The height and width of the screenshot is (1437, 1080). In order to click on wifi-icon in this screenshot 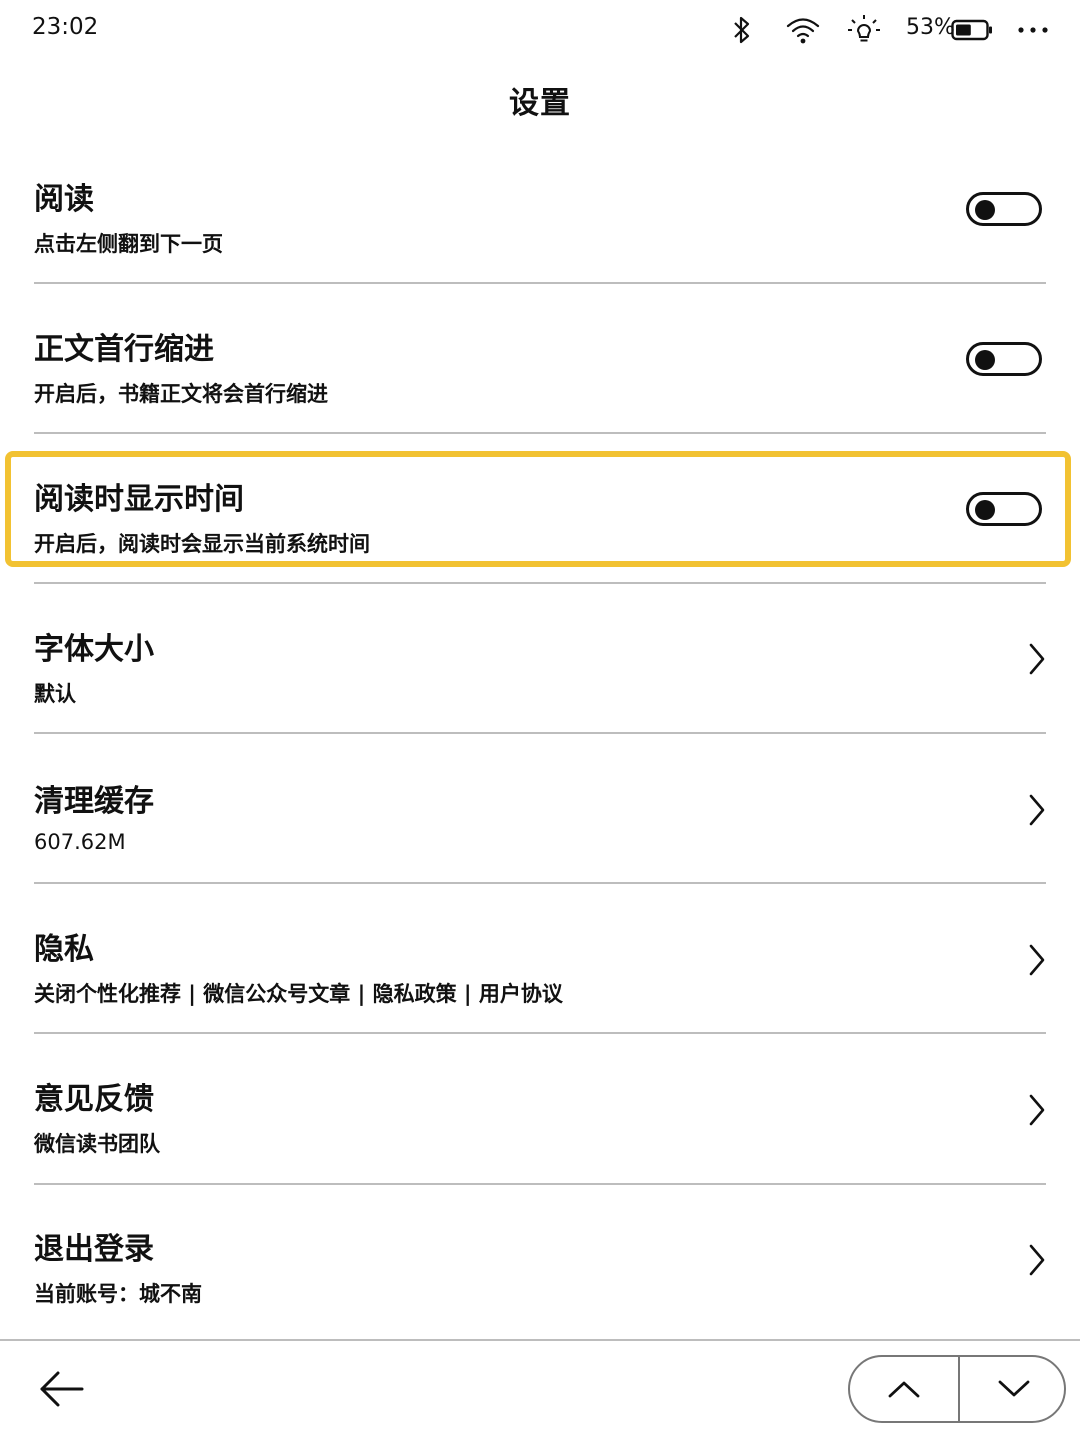, I will do `click(803, 30)`.